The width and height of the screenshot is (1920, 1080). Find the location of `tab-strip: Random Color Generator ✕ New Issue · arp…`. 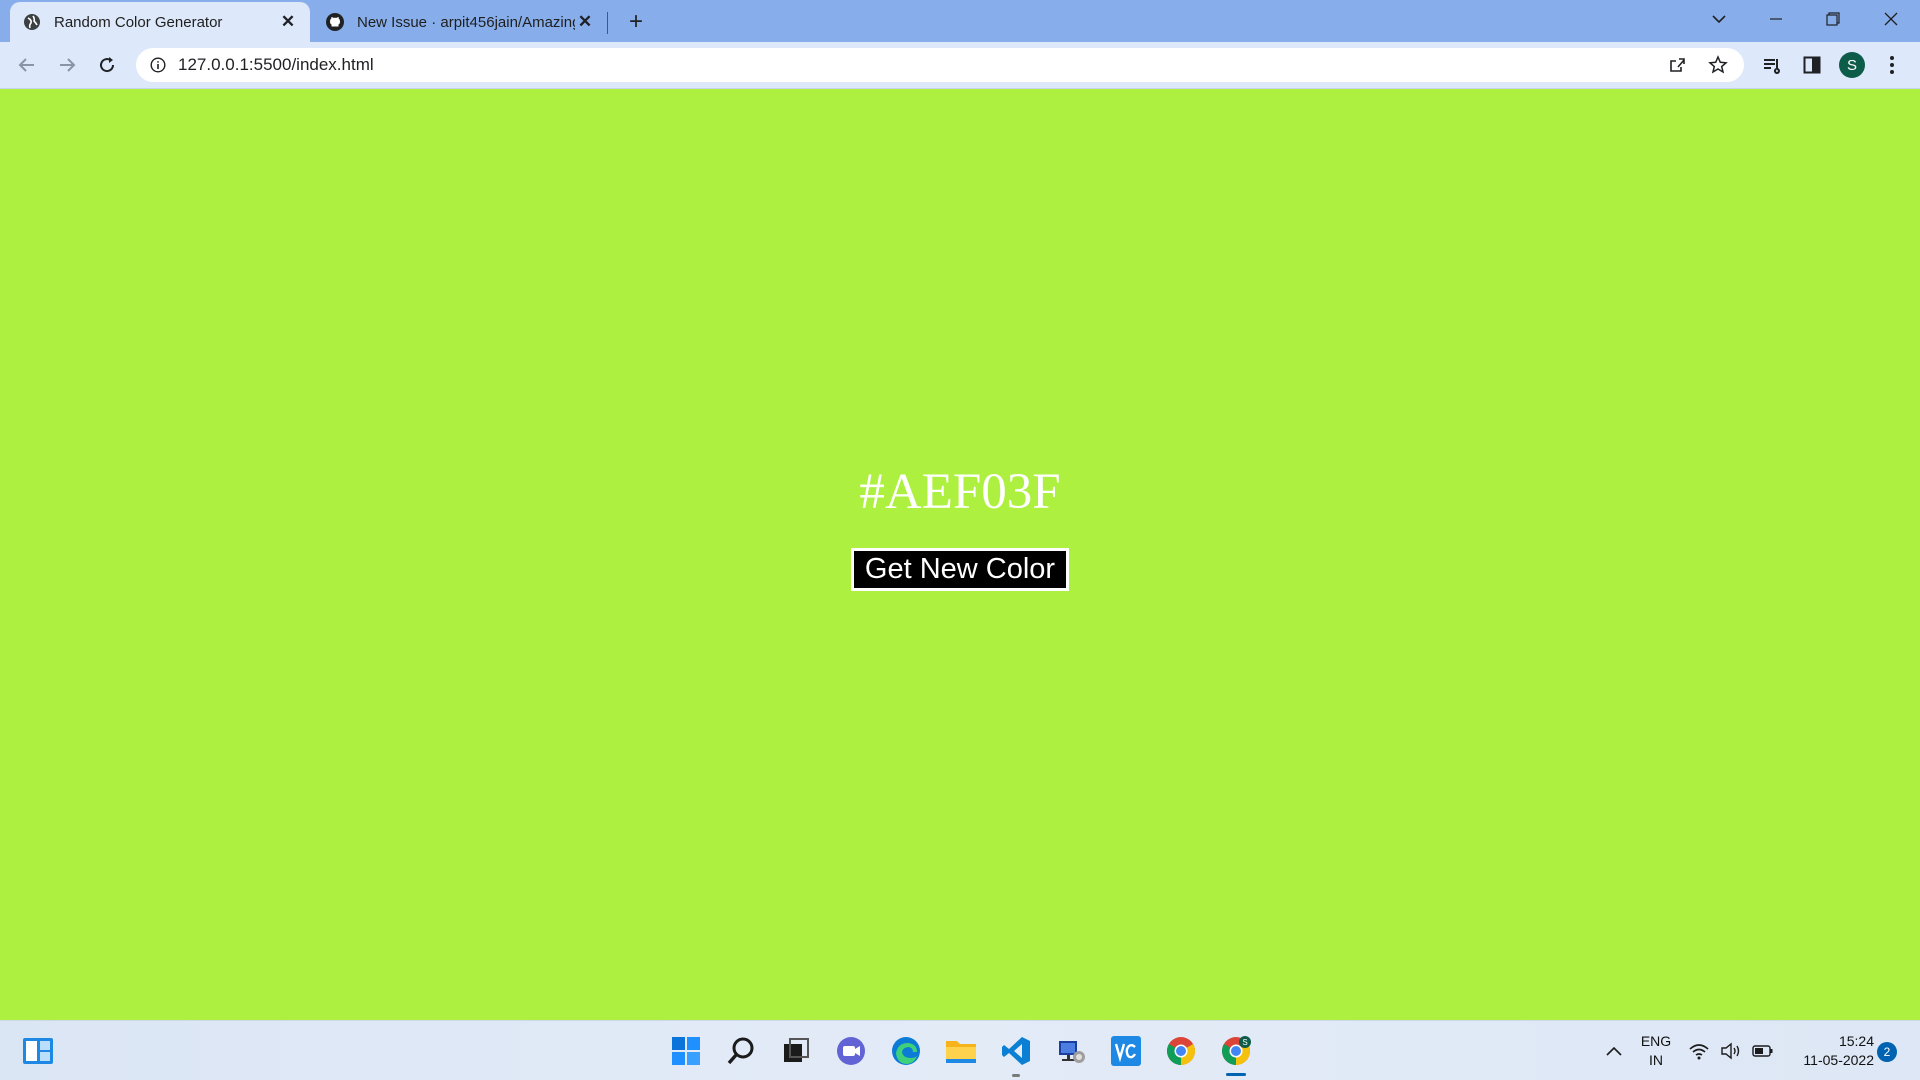

tab-strip: Random Color Generator ✕ New Issue · arp… is located at coordinates (960, 21).